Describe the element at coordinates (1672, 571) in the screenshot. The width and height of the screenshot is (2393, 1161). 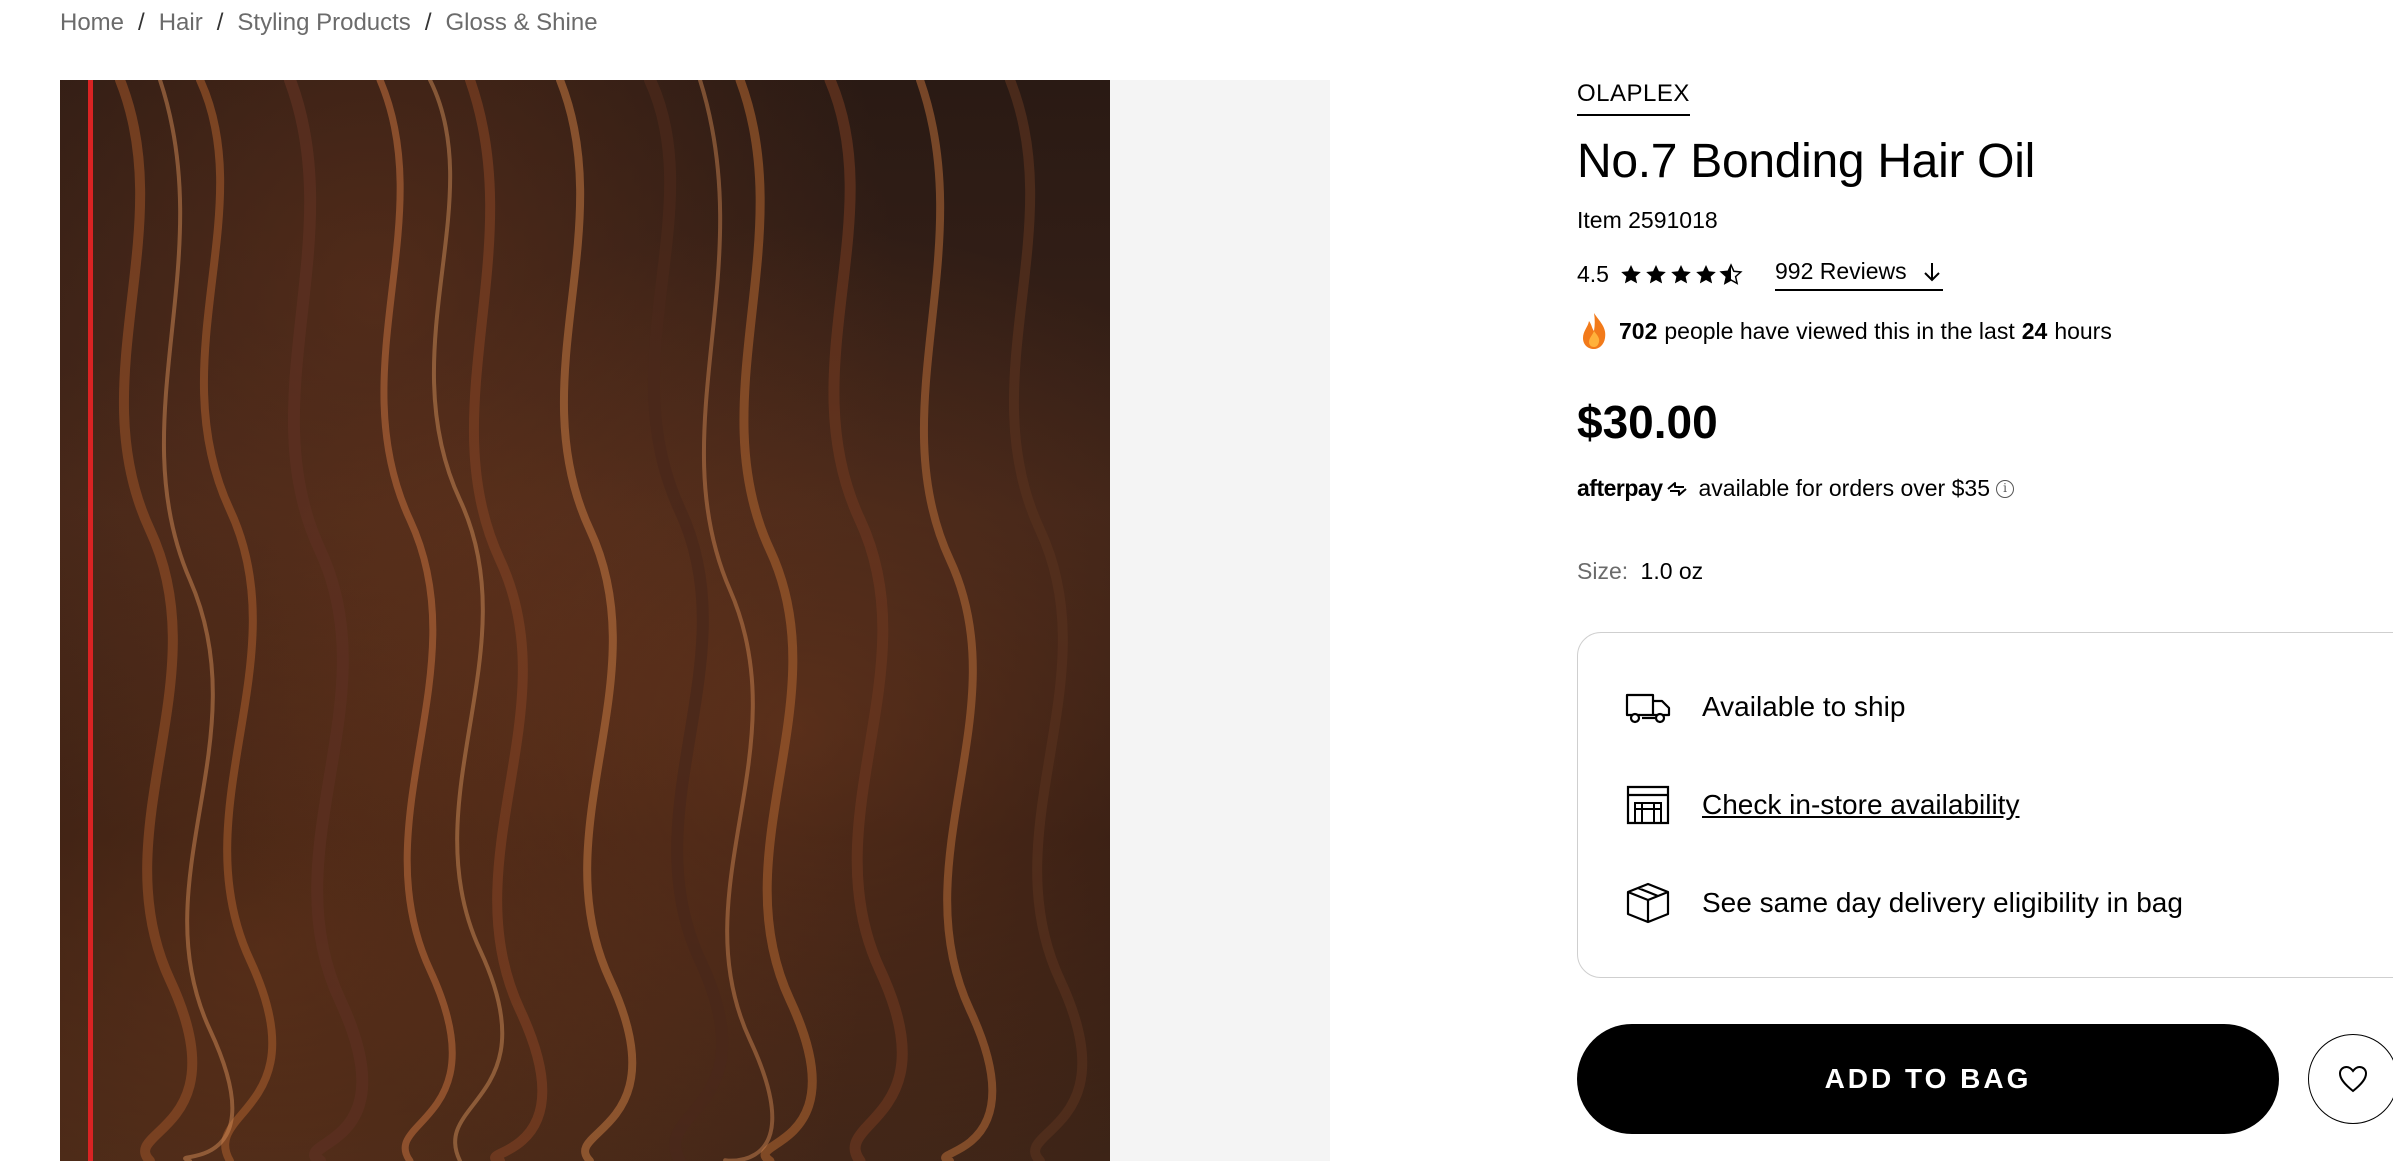
I see `size-value: 1.0 oz` at that location.